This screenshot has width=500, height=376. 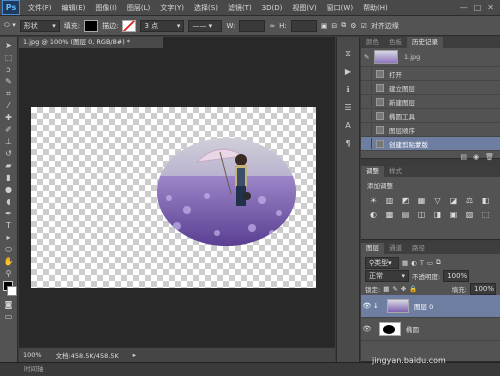 What do you see at coordinates (206, 8) in the screenshot?
I see `menu-select: 选择(S)` at bounding box center [206, 8].